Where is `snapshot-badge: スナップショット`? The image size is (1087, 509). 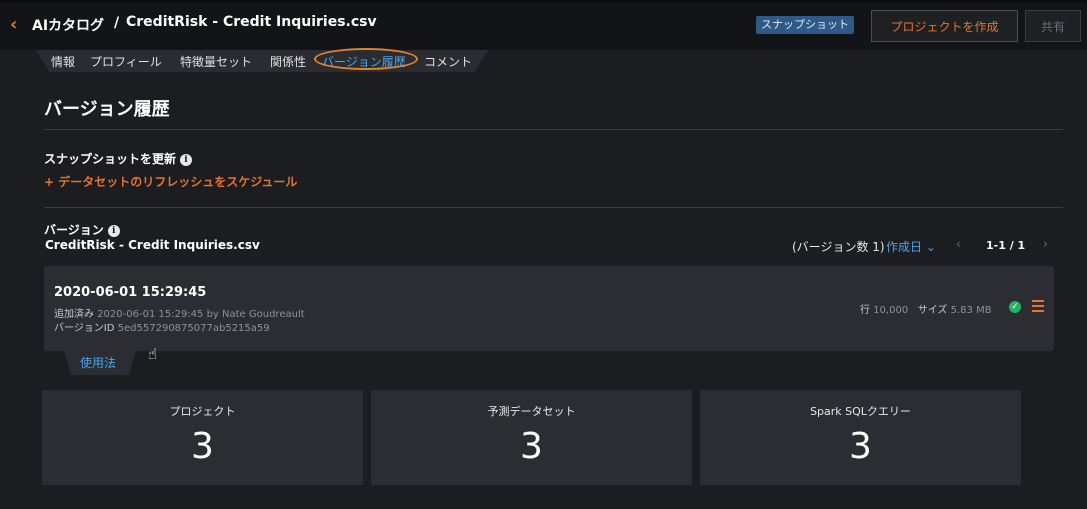
snapshot-badge: スナップショット is located at coordinates (805, 25).